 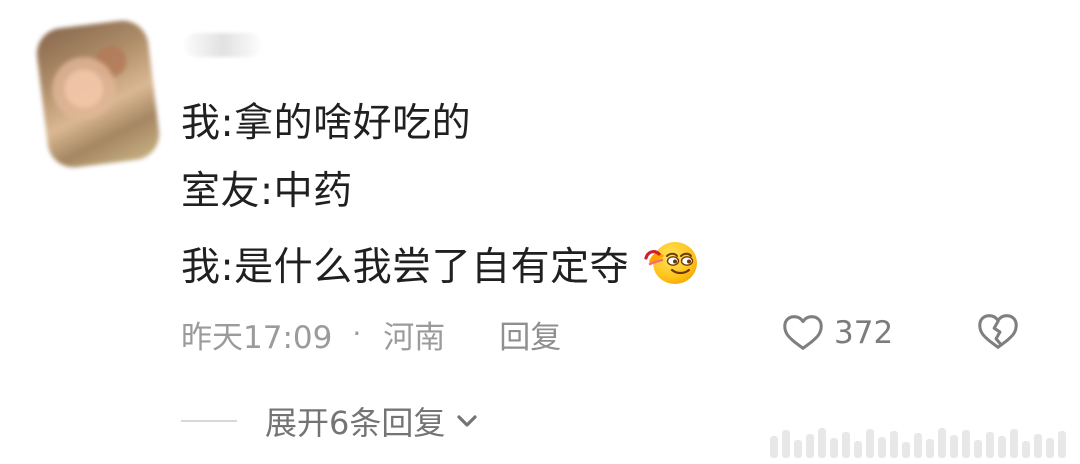 I want to click on dislike-button, so click(x=999, y=333).